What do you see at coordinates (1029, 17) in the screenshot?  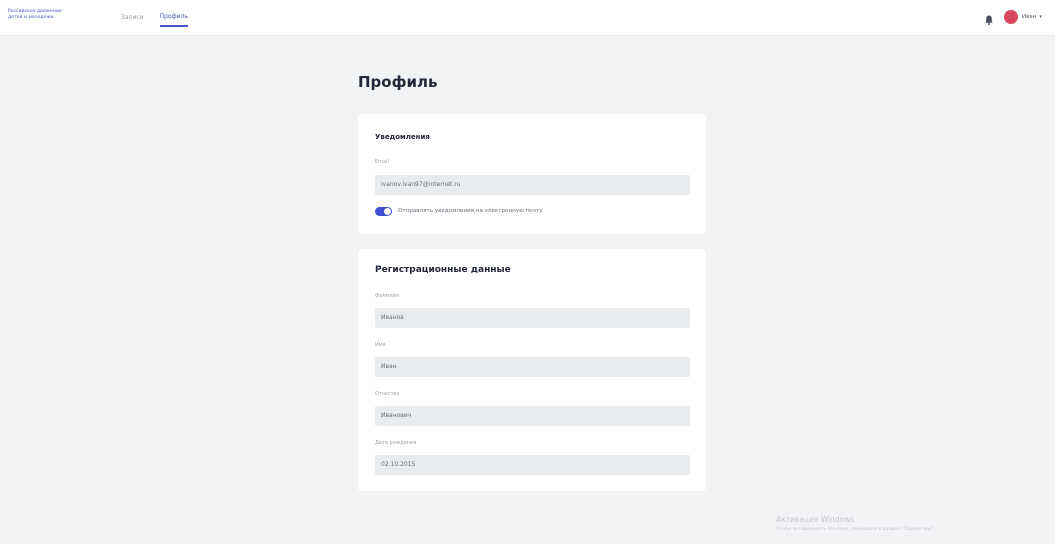 I see `user-name: Иван` at bounding box center [1029, 17].